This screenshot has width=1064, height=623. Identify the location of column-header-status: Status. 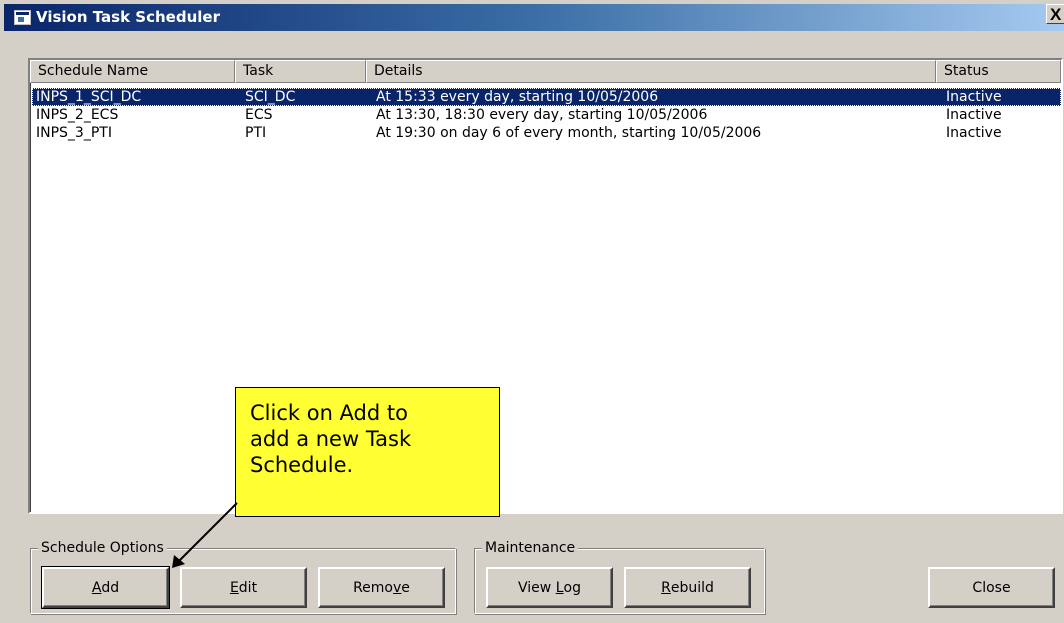
(998, 71).